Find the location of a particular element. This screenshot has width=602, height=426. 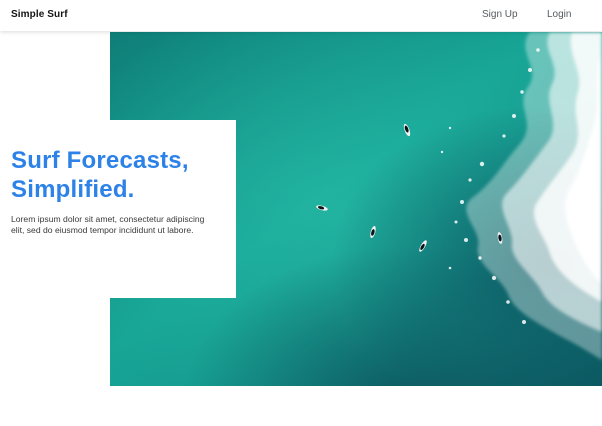

sign-up-link: Sign Up is located at coordinates (500, 14).